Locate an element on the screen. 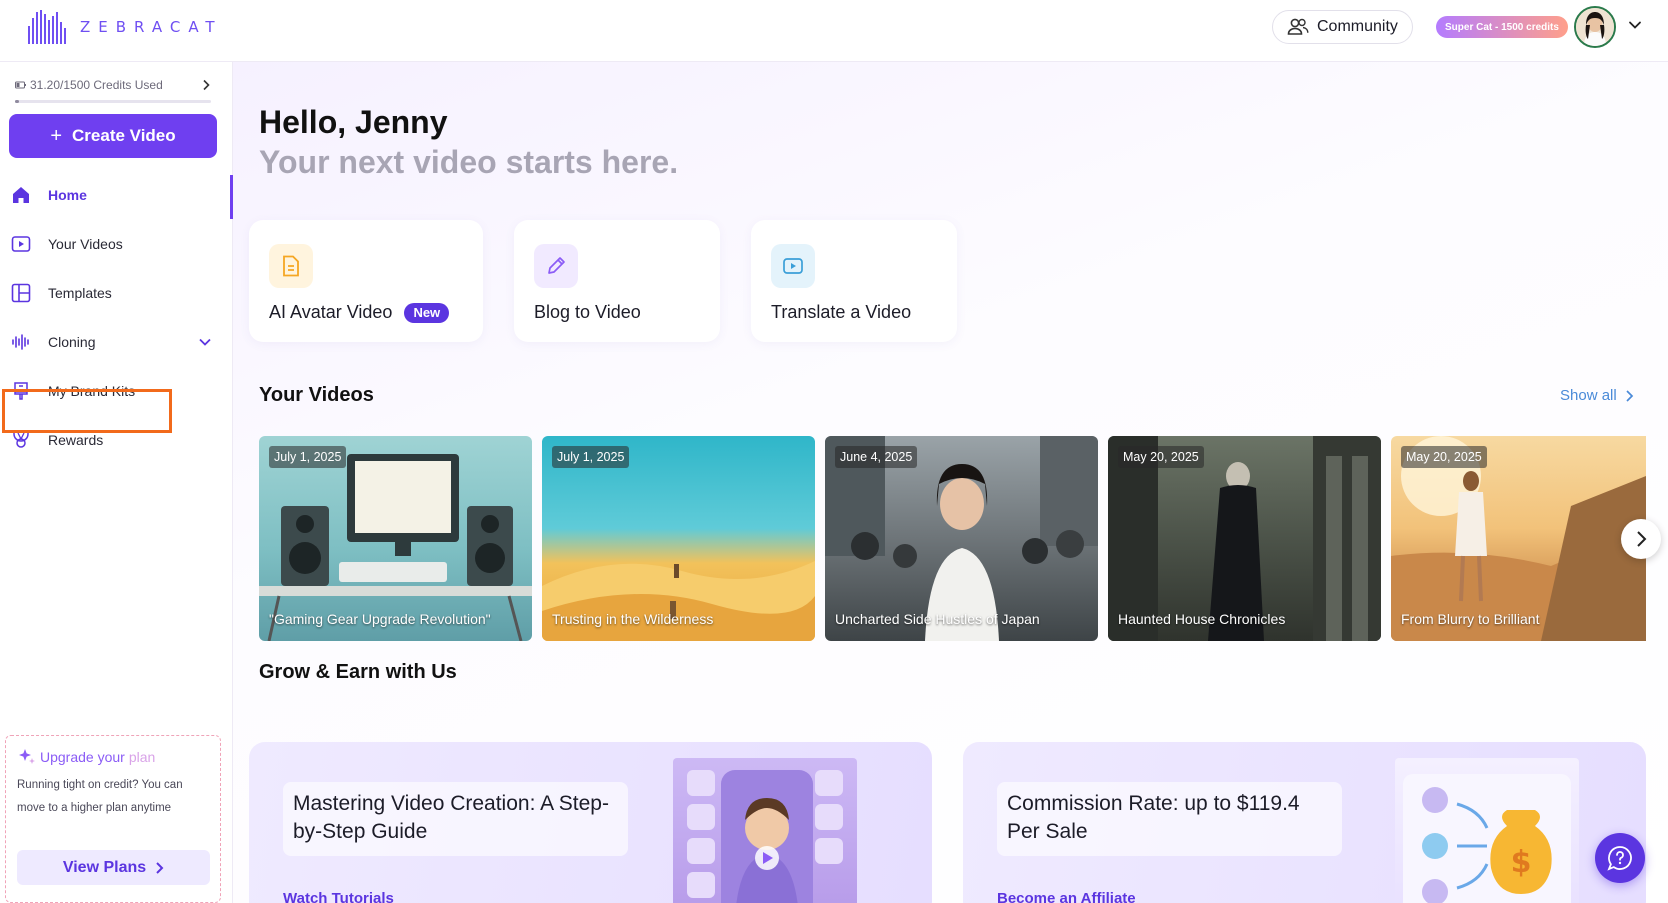  community-label: Community is located at coordinates (1357, 26).